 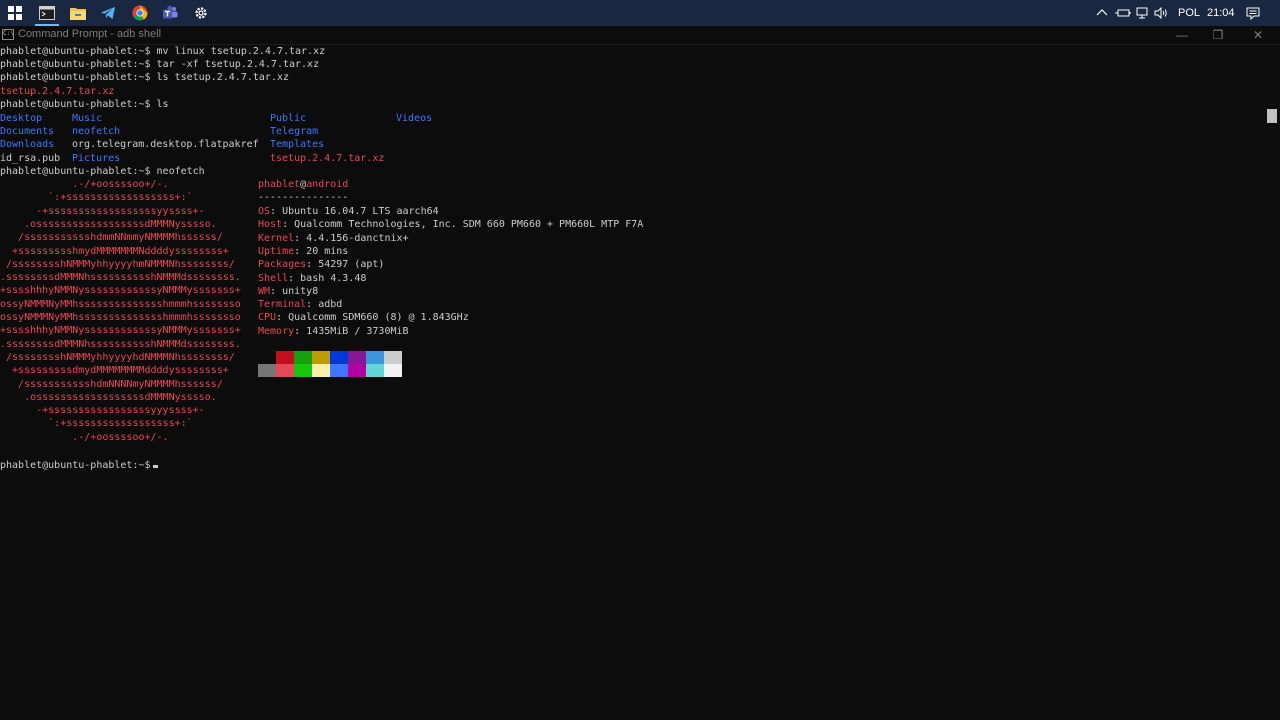 I want to click on neofetch-field-key: Shell, so click(x=273, y=278).